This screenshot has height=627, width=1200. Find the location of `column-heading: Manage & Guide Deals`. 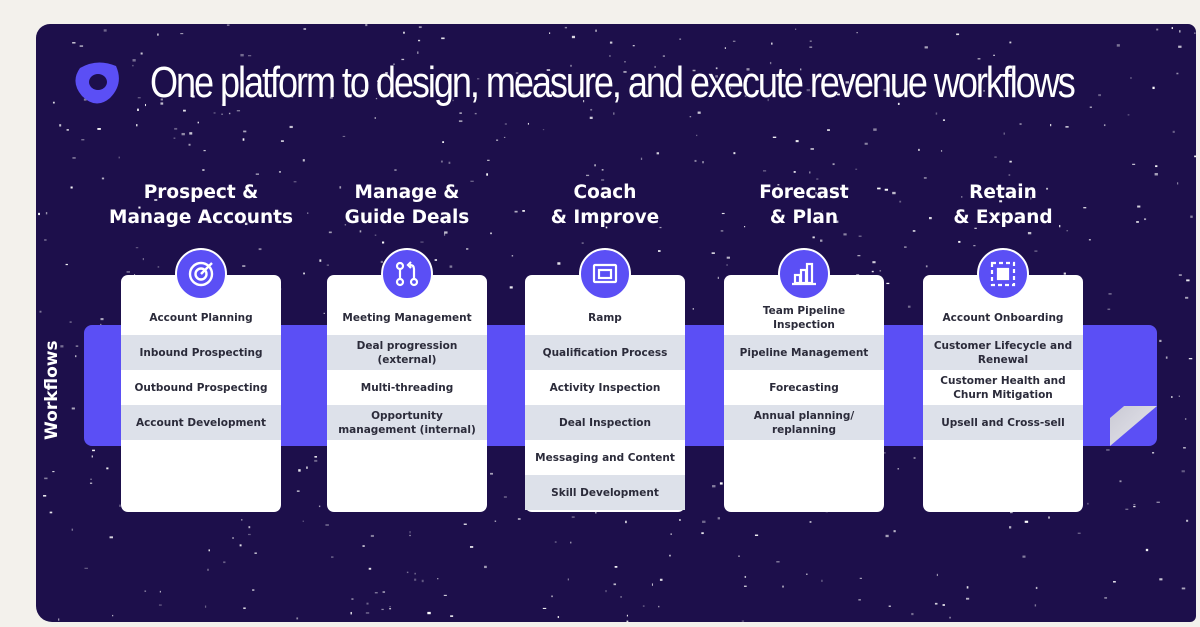

column-heading: Manage & Guide Deals is located at coordinates (407, 210).